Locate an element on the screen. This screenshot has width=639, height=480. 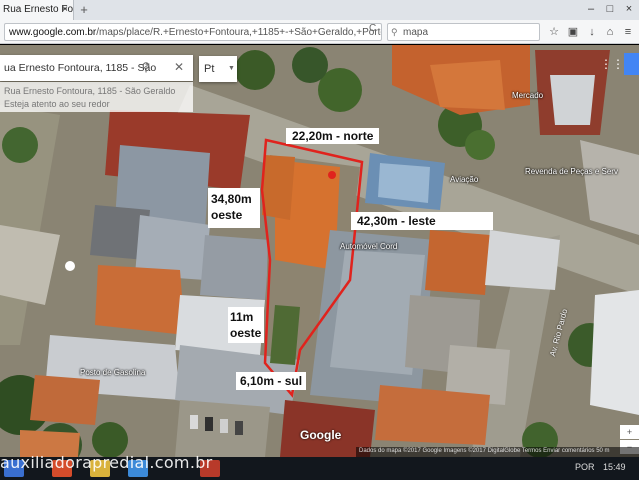
download-icon: ↓ is located at coordinates (592, 32).